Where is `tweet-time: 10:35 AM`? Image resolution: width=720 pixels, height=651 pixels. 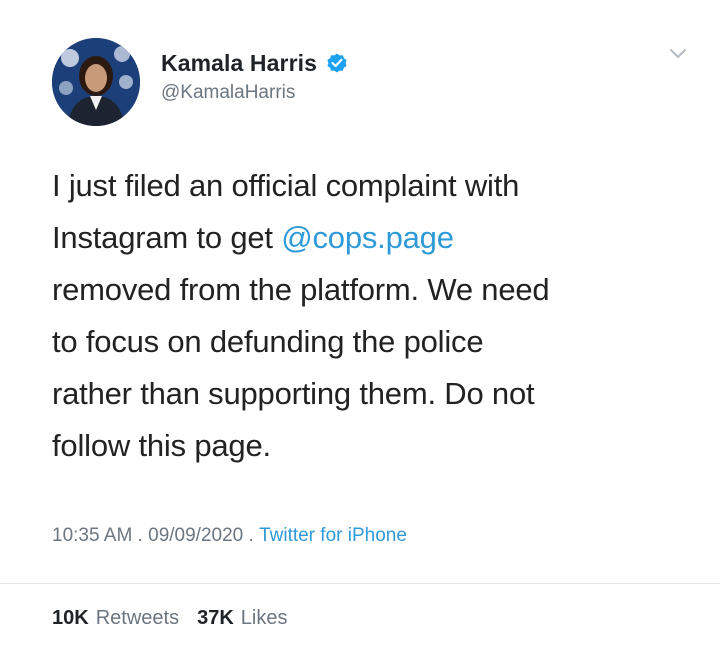
tweet-time: 10:35 AM is located at coordinates (92, 536).